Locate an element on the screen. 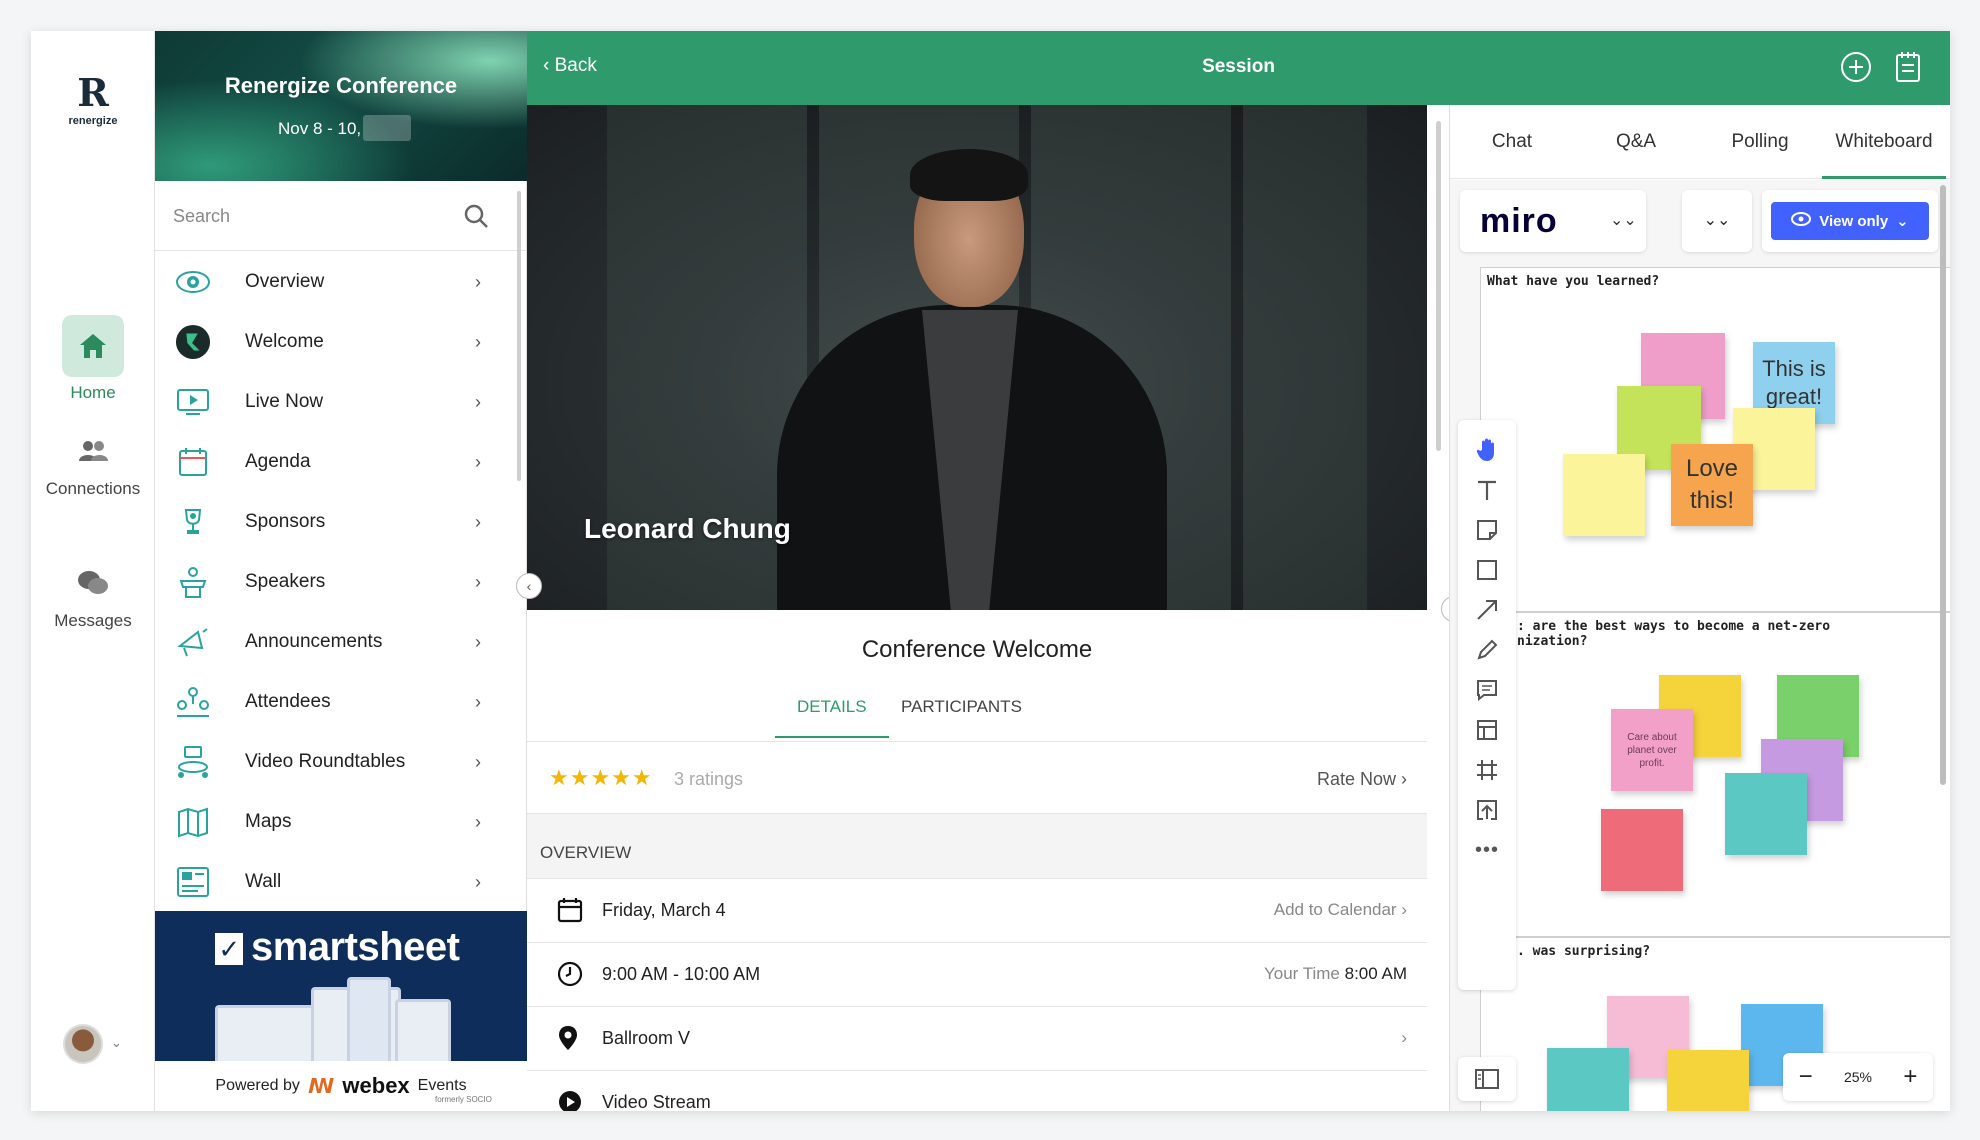 This screenshot has height=1140, width=1980. board-options-menu: ⌄⌄ is located at coordinates (1717, 221).